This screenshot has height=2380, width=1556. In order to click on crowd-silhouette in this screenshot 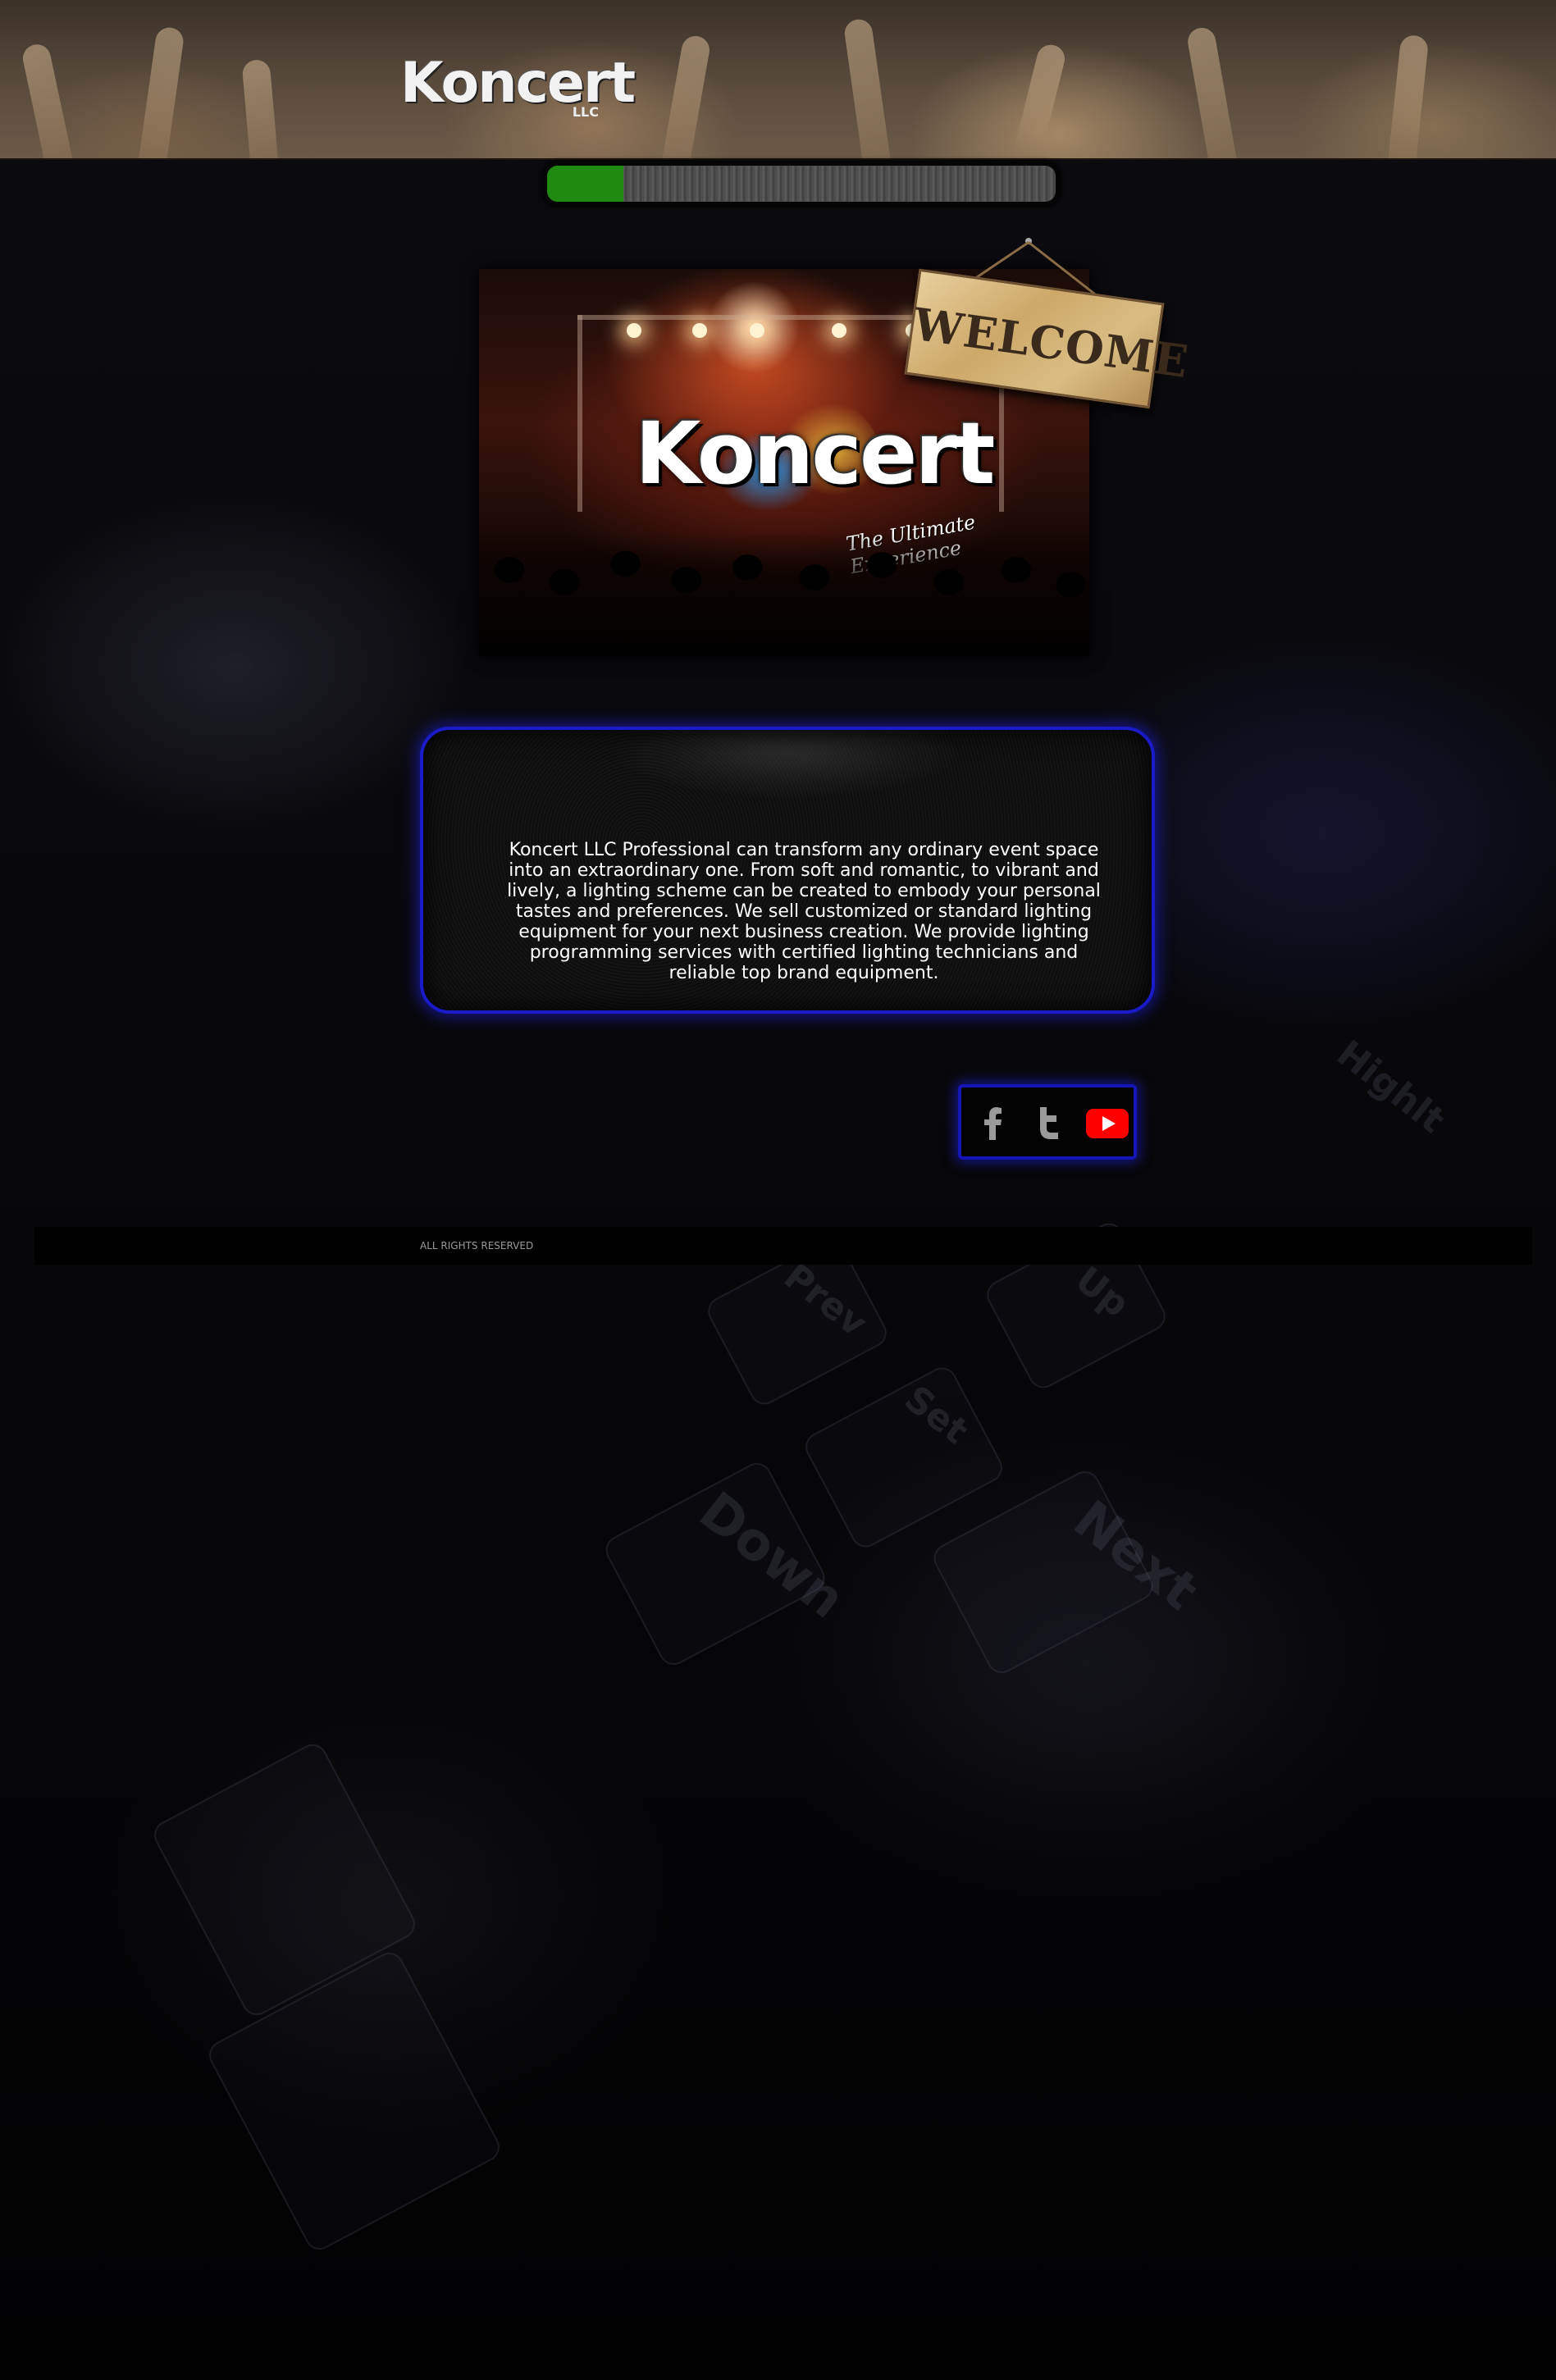, I will do `click(784, 595)`.